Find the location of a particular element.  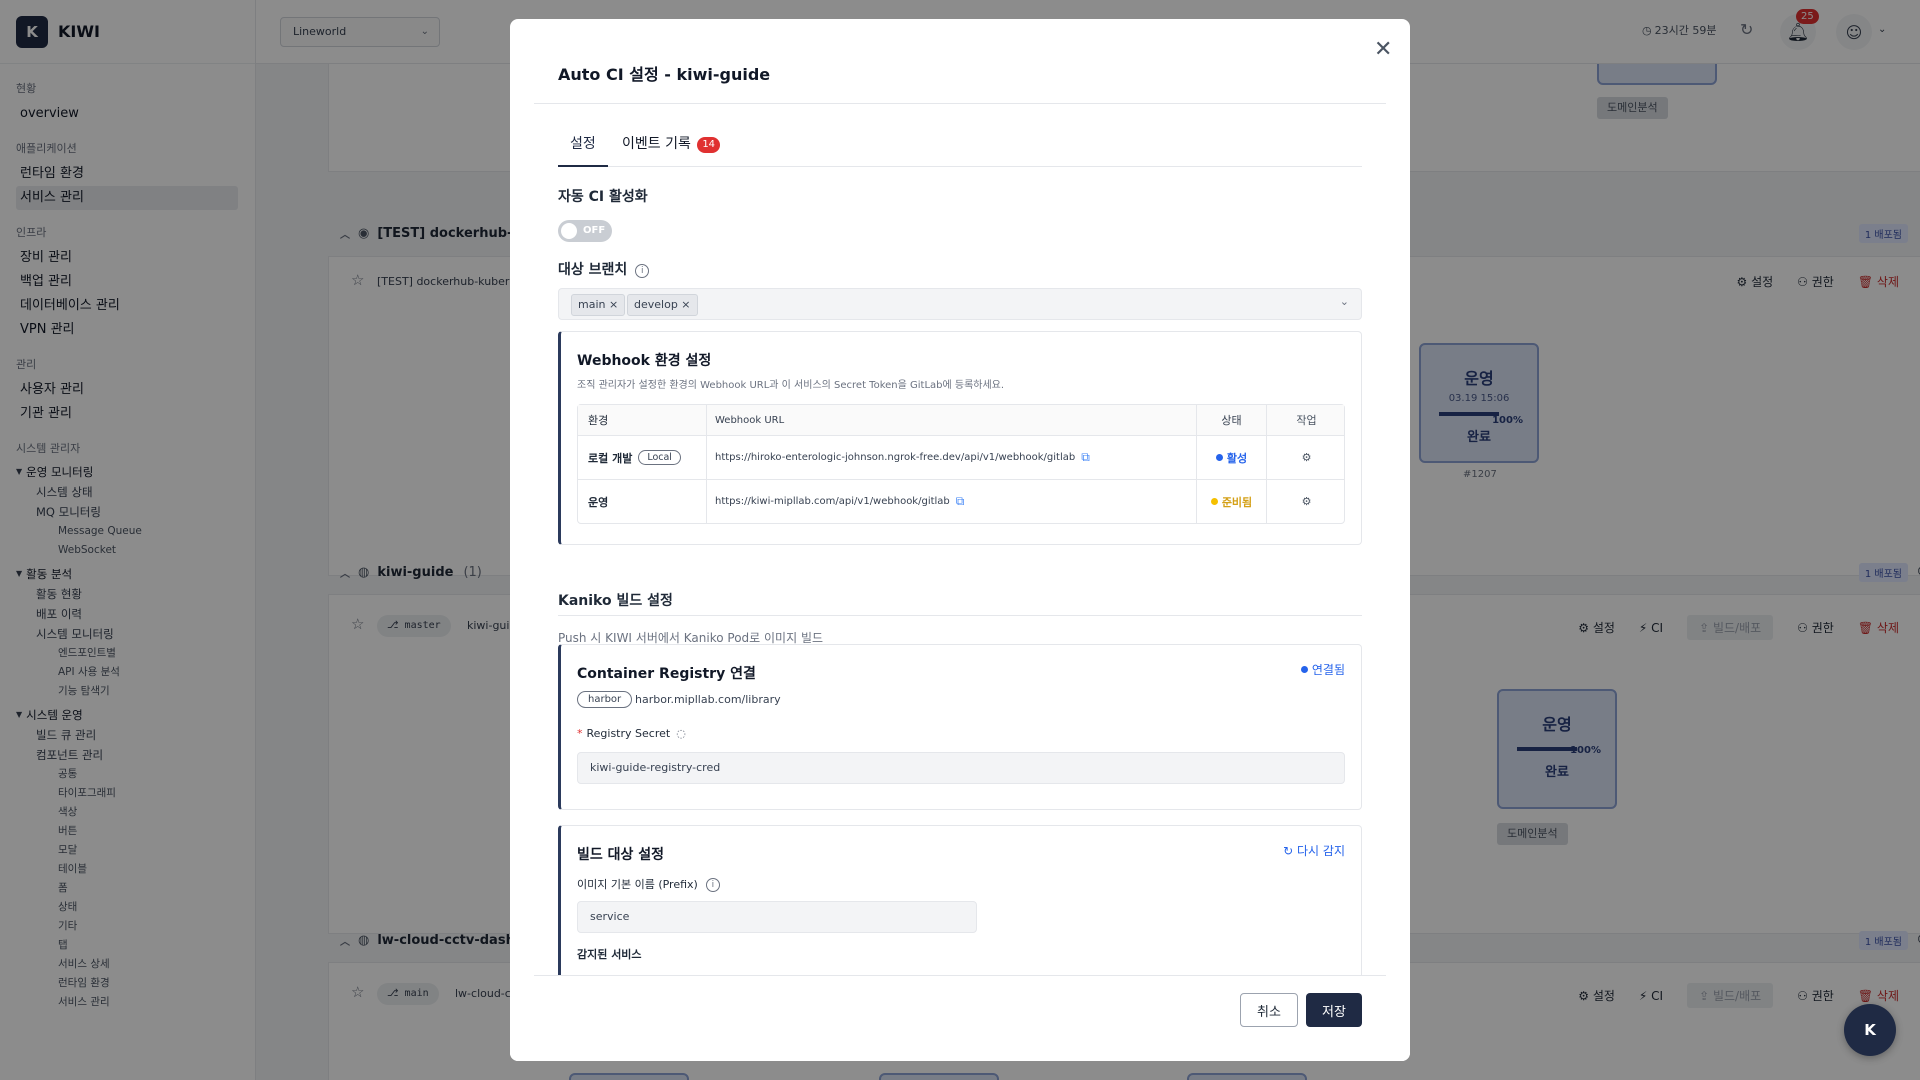

modal-footer: 취소 저장 is located at coordinates (960, 1018).